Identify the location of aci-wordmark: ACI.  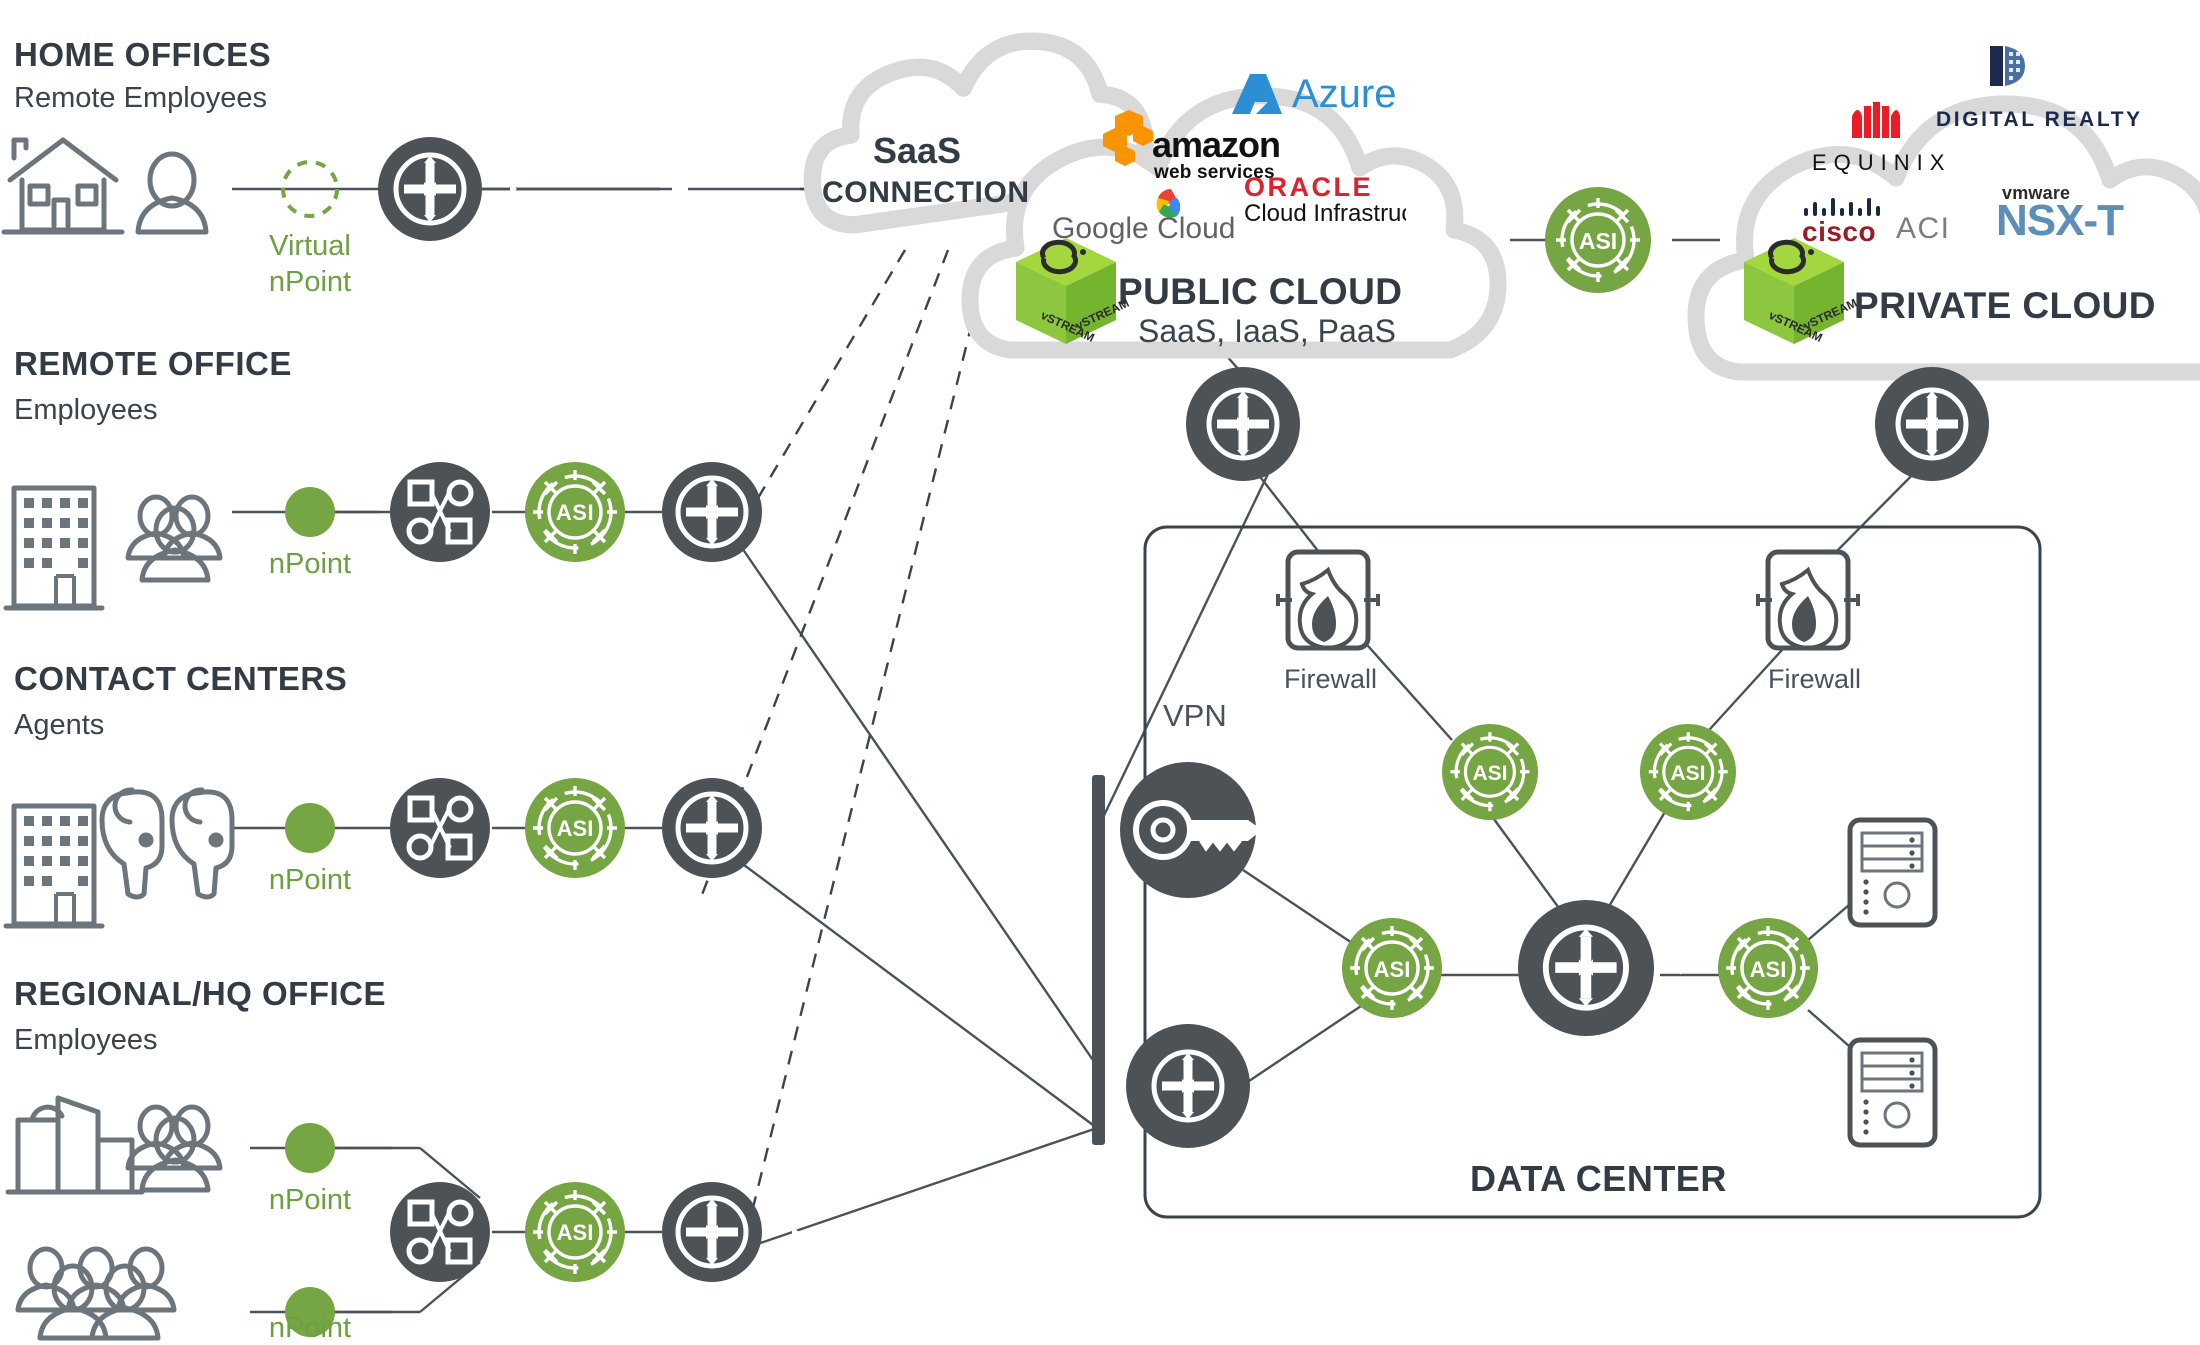
(1923, 228).